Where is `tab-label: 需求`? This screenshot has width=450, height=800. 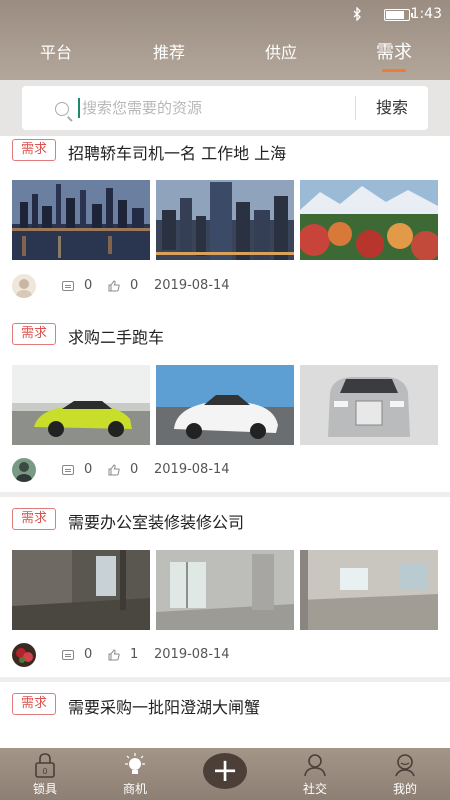 tab-label: 需求 is located at coordinates (394, 52).